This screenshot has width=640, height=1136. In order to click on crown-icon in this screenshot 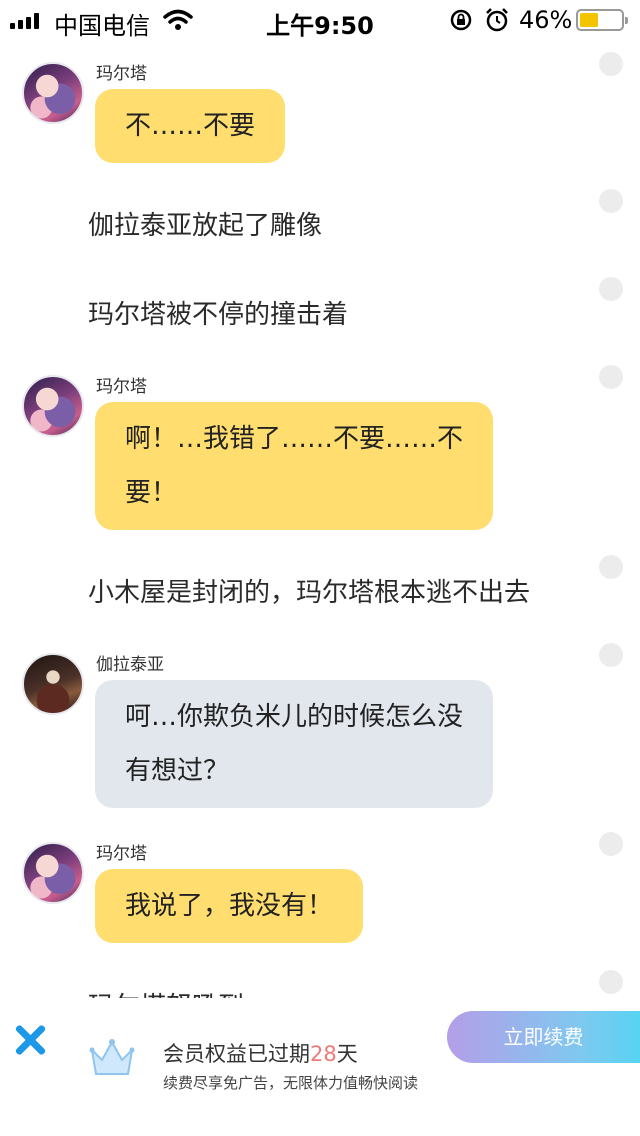, I will do `click(112, 1057)`.